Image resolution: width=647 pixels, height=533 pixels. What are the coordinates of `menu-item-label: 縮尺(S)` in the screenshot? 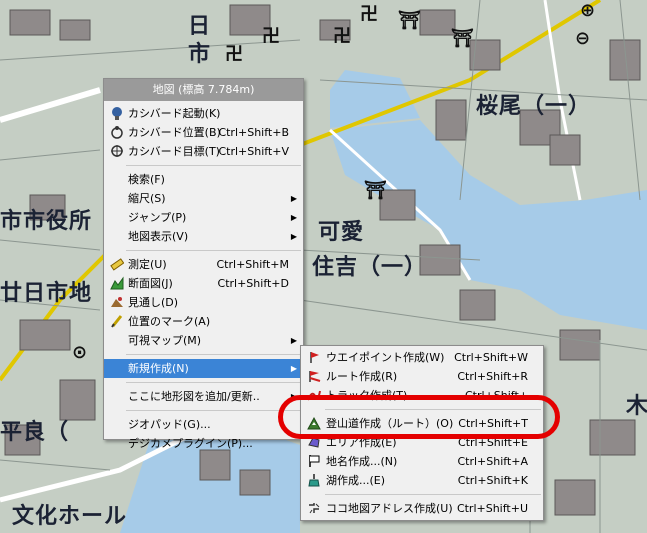 It's located at (147, 198).